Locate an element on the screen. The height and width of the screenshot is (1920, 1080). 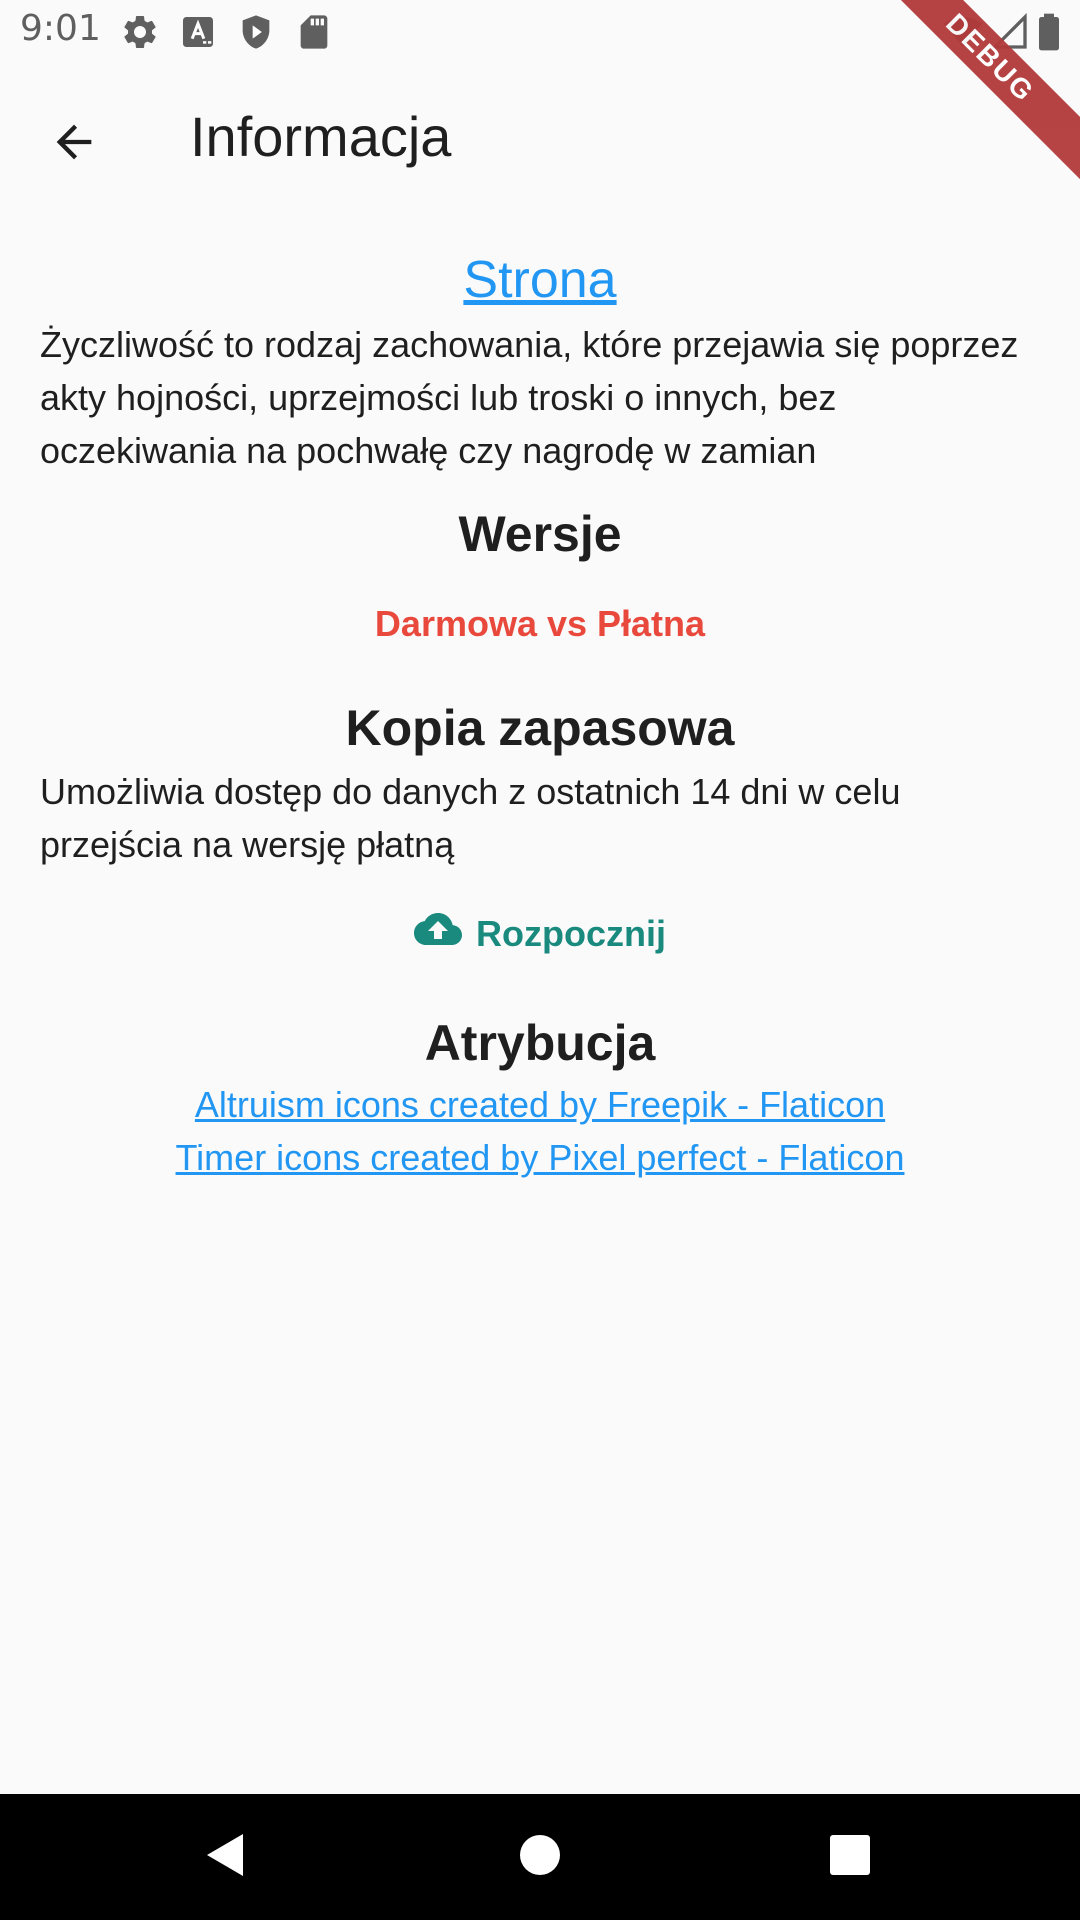
status-time: 9:01 is located at coordinates (60, 28).